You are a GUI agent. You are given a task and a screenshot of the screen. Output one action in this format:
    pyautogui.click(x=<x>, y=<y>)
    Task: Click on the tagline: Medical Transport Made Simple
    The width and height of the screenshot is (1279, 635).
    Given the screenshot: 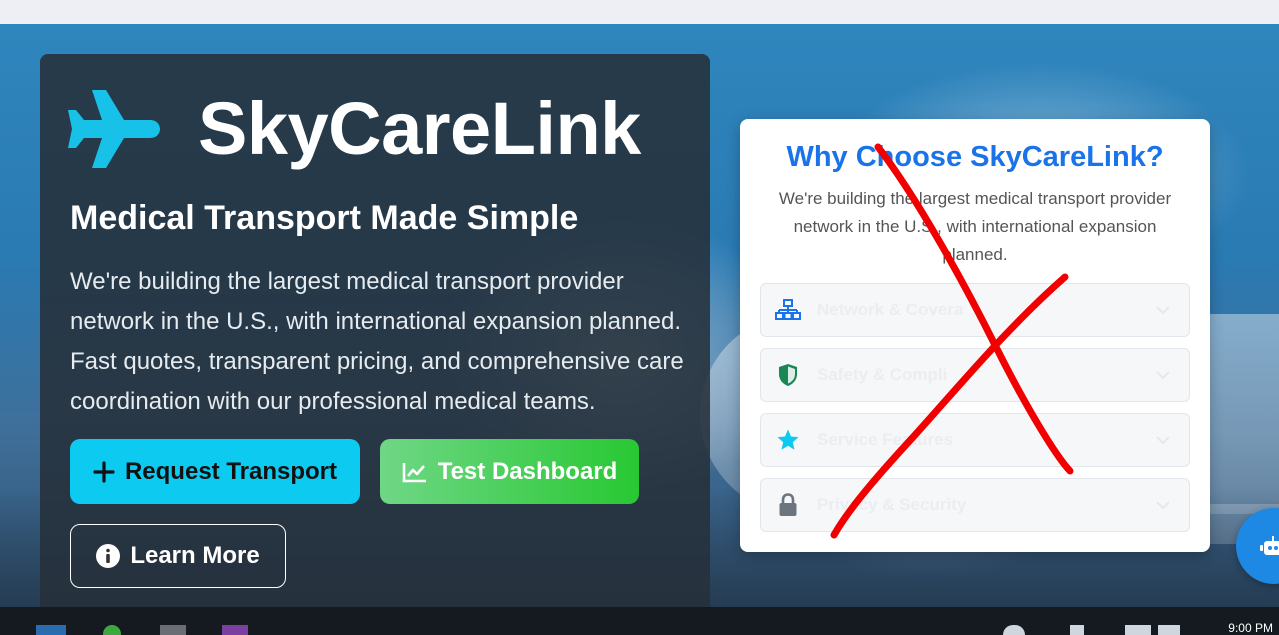 What is the action you would take?
    pyautogui.click(x=324, y=218)
    